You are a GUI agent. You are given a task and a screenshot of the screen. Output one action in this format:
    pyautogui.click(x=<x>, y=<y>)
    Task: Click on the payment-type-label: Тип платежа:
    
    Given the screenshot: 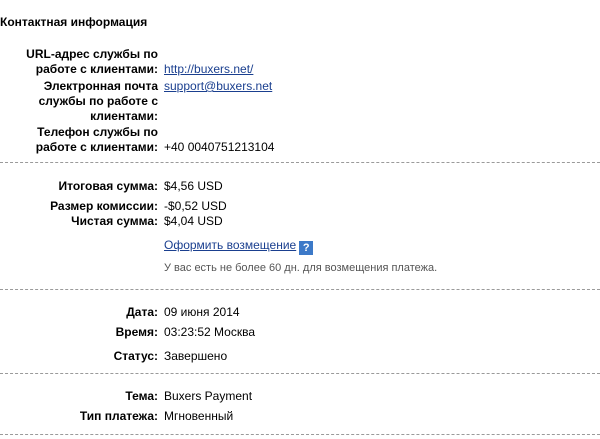 What is the action you would take?
    pyautogui.click(x=118, y=416)
    